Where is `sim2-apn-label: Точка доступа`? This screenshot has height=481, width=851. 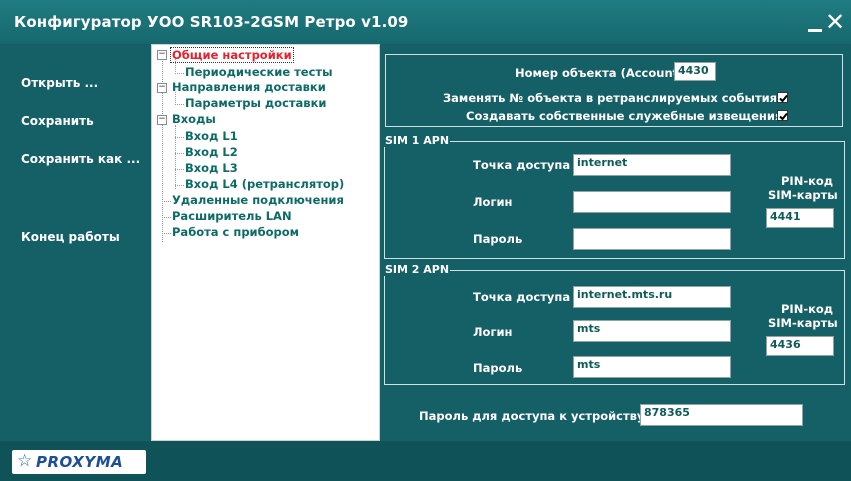
sim2-apn-label: Точка доступа is located at coordinates (522, 297).